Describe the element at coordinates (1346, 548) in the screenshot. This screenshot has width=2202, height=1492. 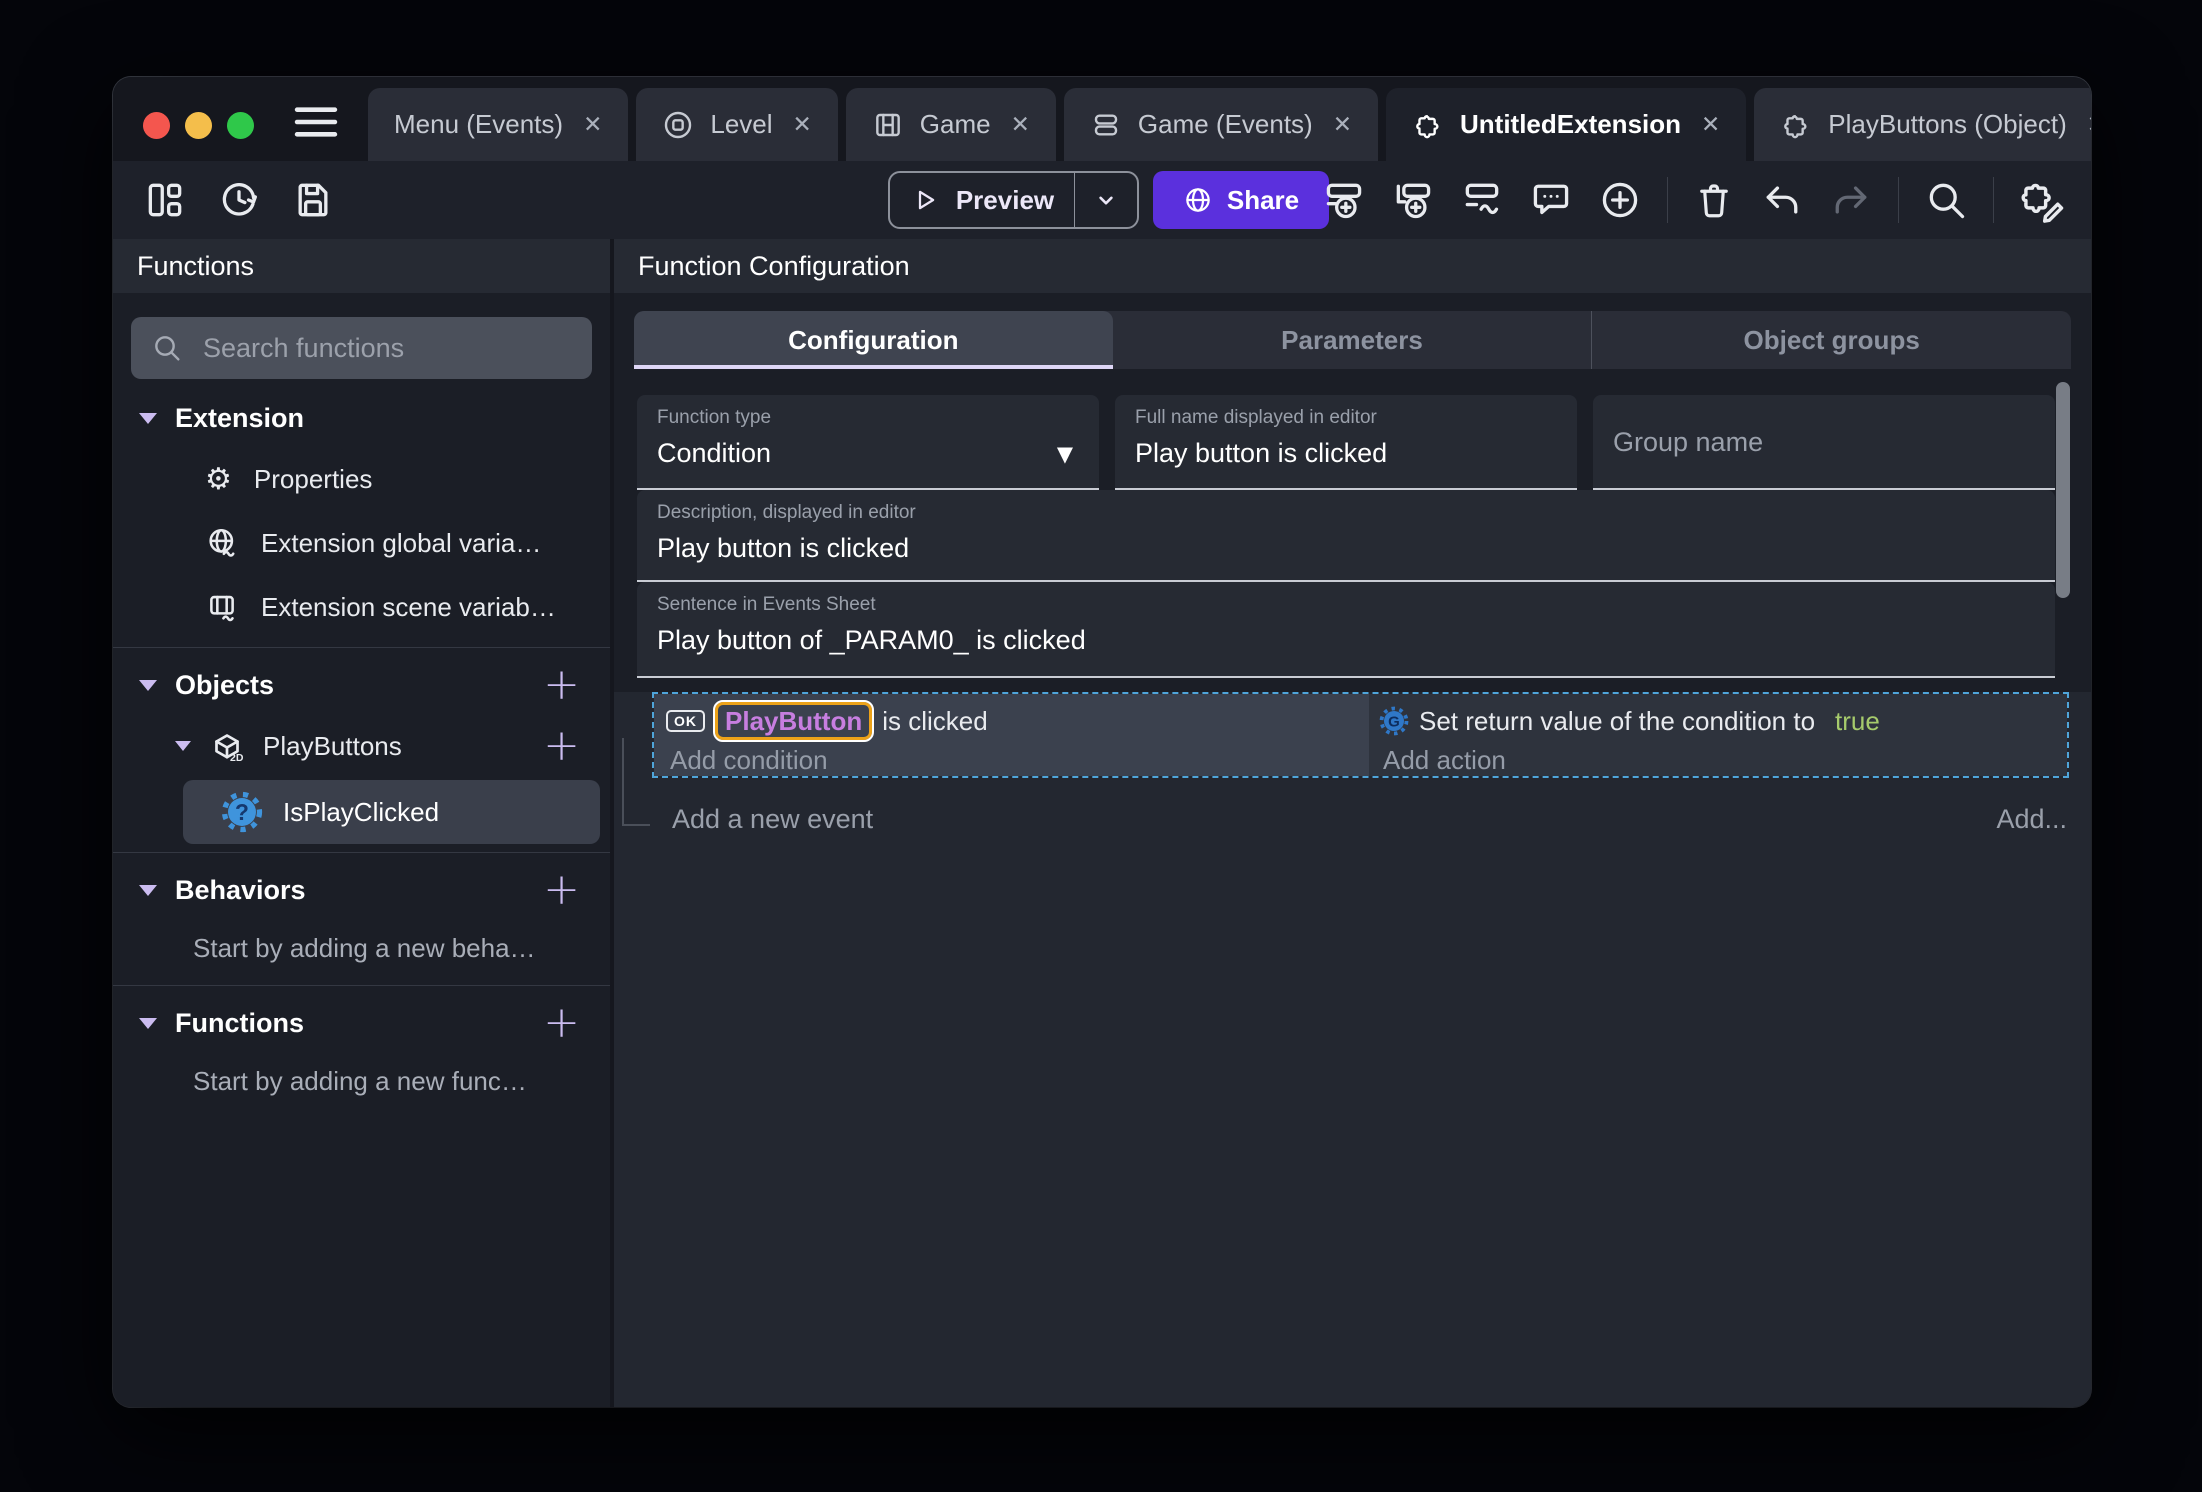
I see `description-input` at that location.